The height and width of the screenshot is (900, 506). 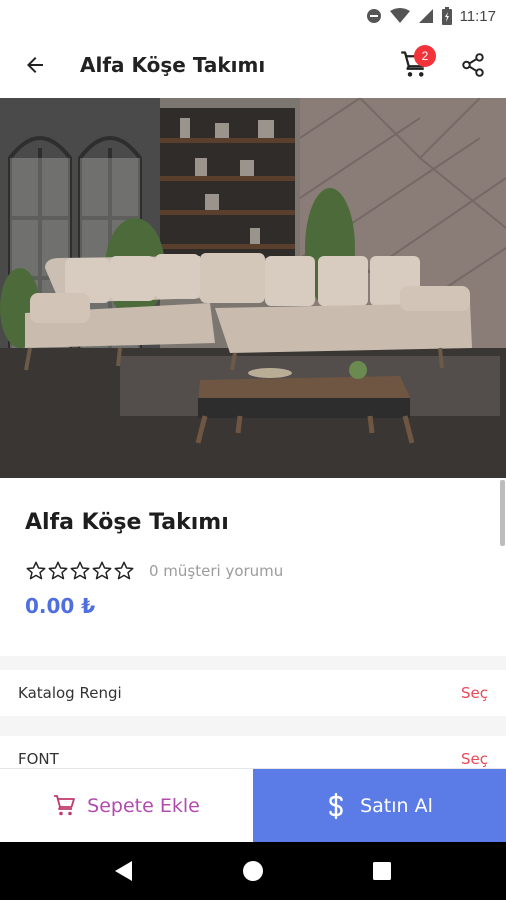 I want to click on circle-home-icon, so click(x=252, y=871).